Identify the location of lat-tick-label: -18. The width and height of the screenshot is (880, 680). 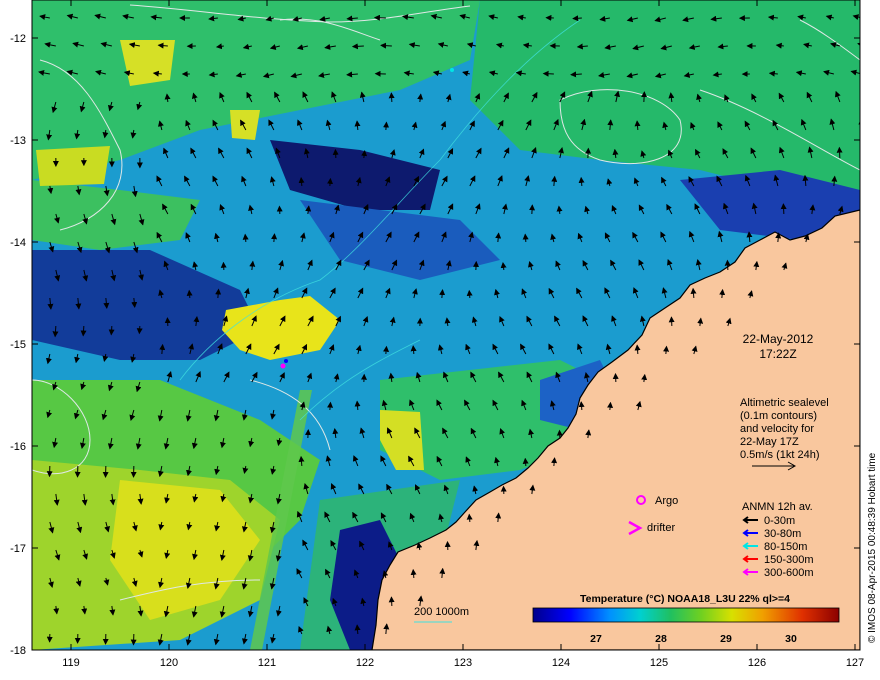
(18, 651).